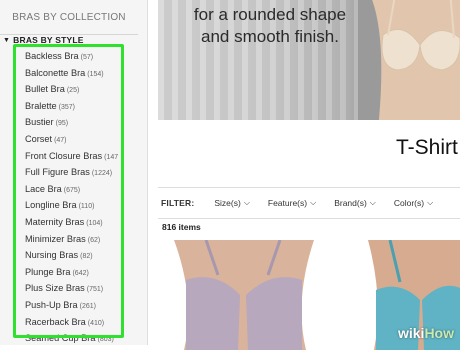 This screenshot has height=350, width=460. Describe the element at coordinates (94, 240) in the screenshot. I see `style-item-count: (62)` at that location.